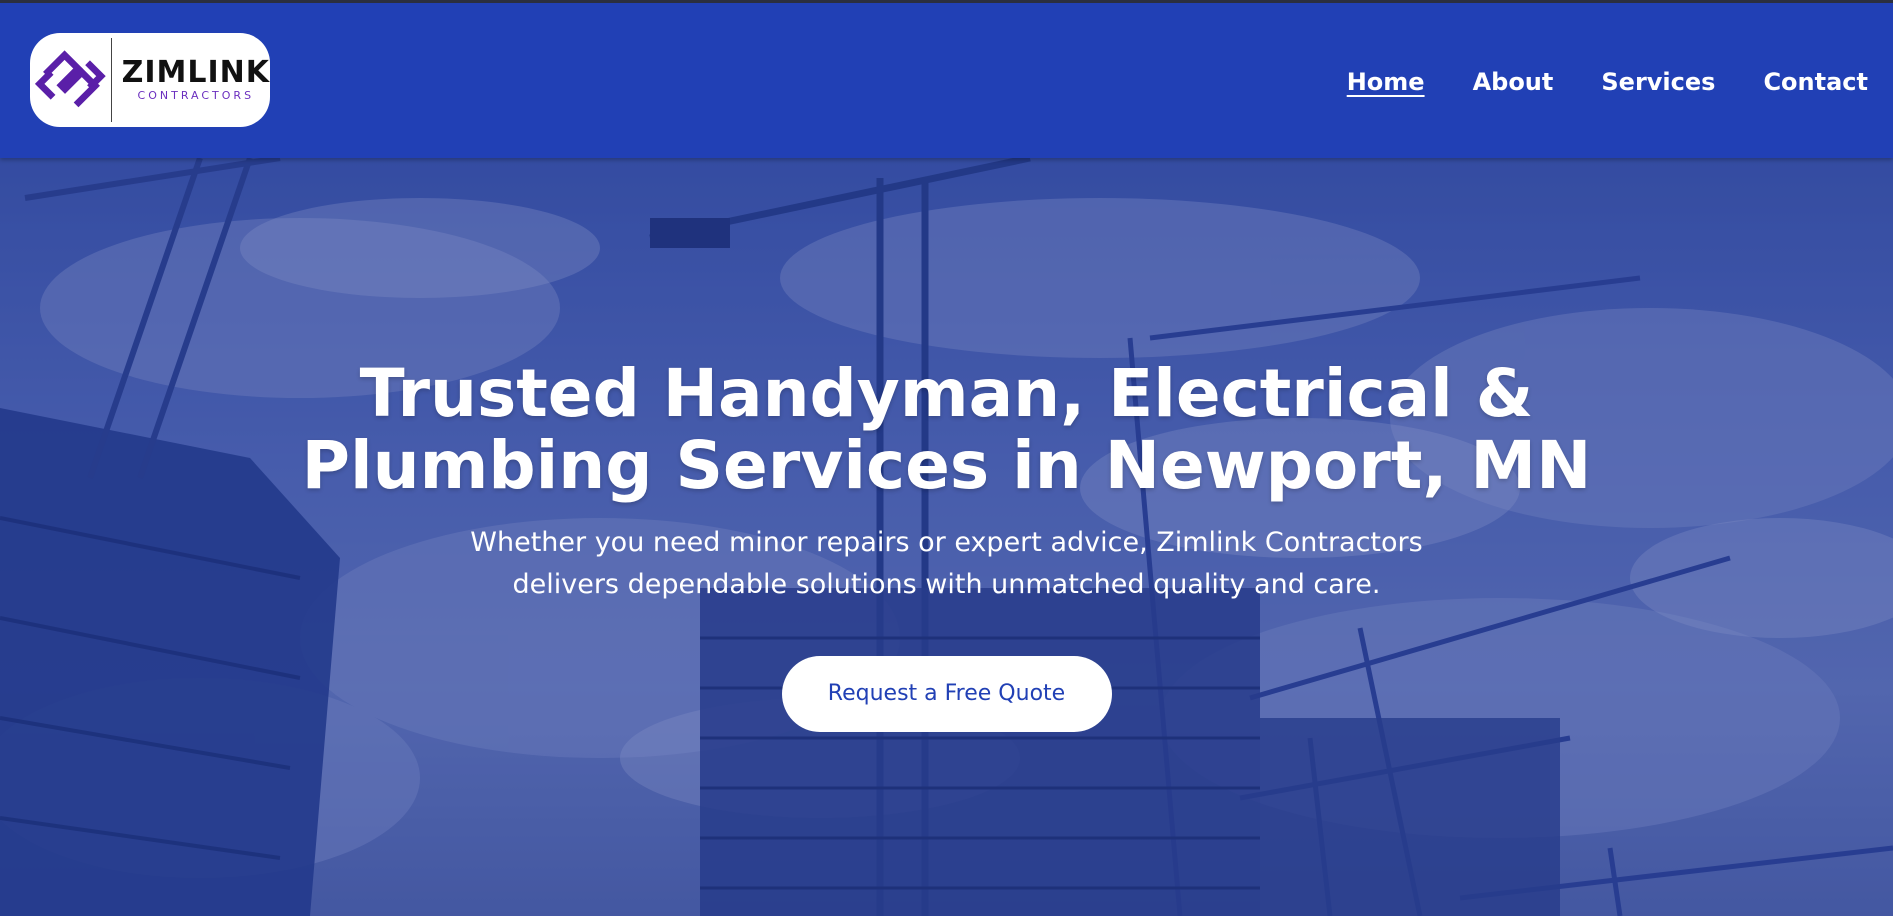 The height and width of the screenshot is (916, 1893). Describe the element at coordinates (1658, 82) in the screenshot. I see `nav-services: Services` at that location.